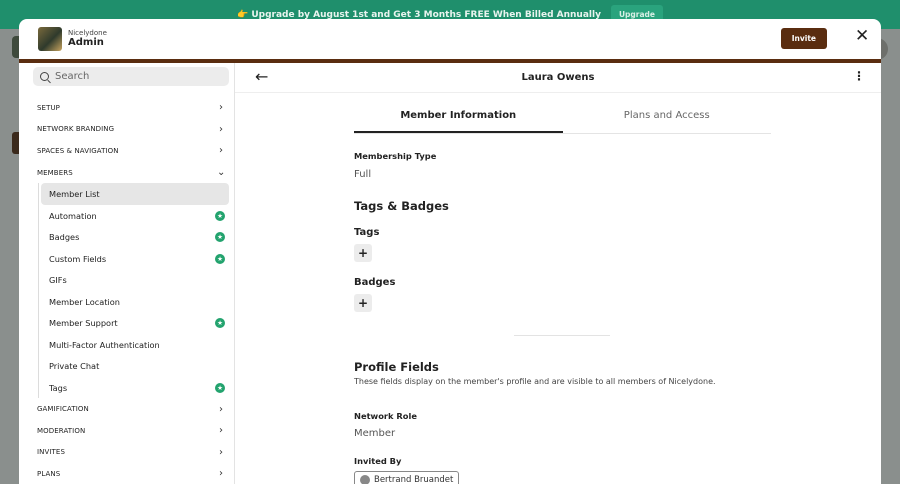 The width and height of the screenshot is (900, 484). Describe the element at coordinates (78, 150) in the screenshot. I see `sidebar-section-label: SPACES & NAVIGATION` at that location.